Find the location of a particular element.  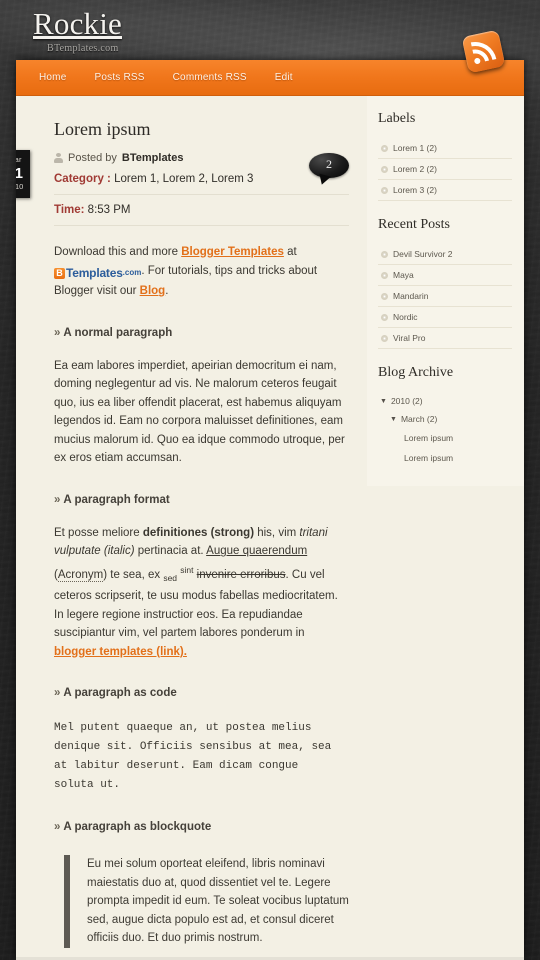

post-byline: Posted by BTemplates is located at coordinates (201, 158).